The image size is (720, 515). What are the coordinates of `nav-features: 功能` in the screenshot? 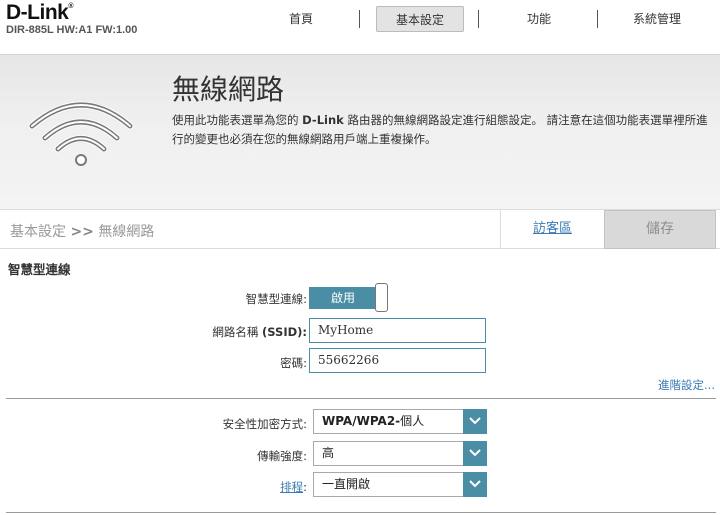 It's located at (539, 19).